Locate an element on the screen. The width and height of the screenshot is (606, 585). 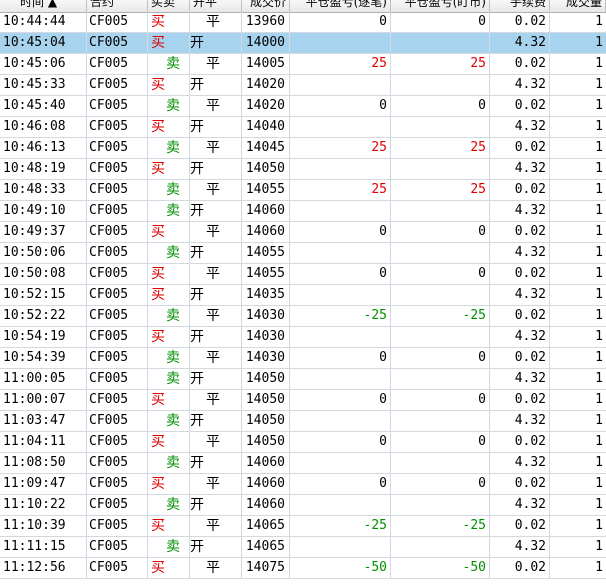
cell-pnl-market: 0 is located at coordinates (440, 106).